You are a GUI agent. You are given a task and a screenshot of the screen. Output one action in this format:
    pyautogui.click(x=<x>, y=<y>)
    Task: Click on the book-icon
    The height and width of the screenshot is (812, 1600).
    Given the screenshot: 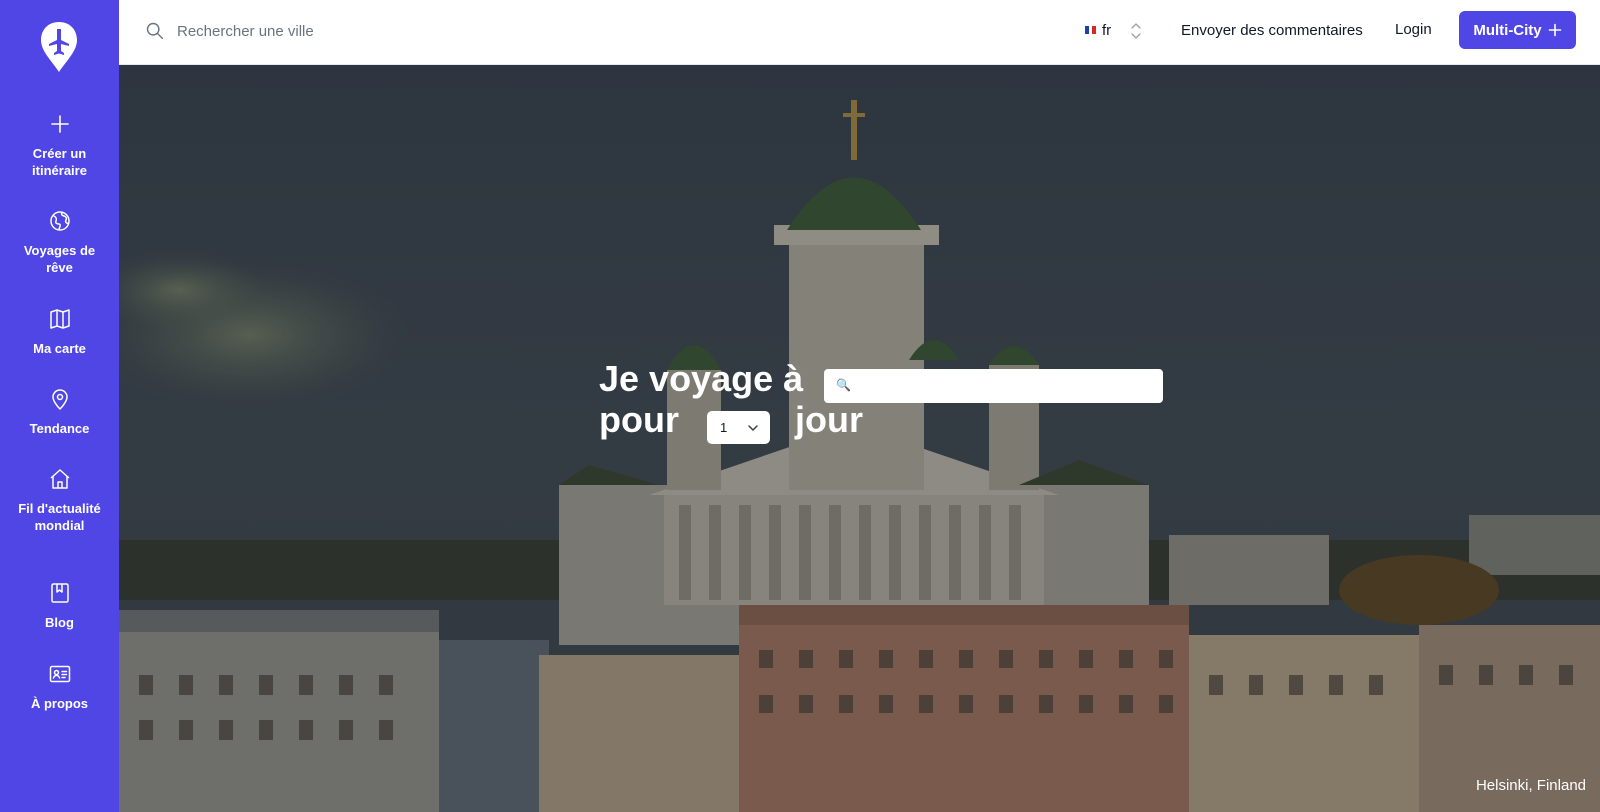 What is the action you would take?
    pyautogui.click(x=59, y=593)
    